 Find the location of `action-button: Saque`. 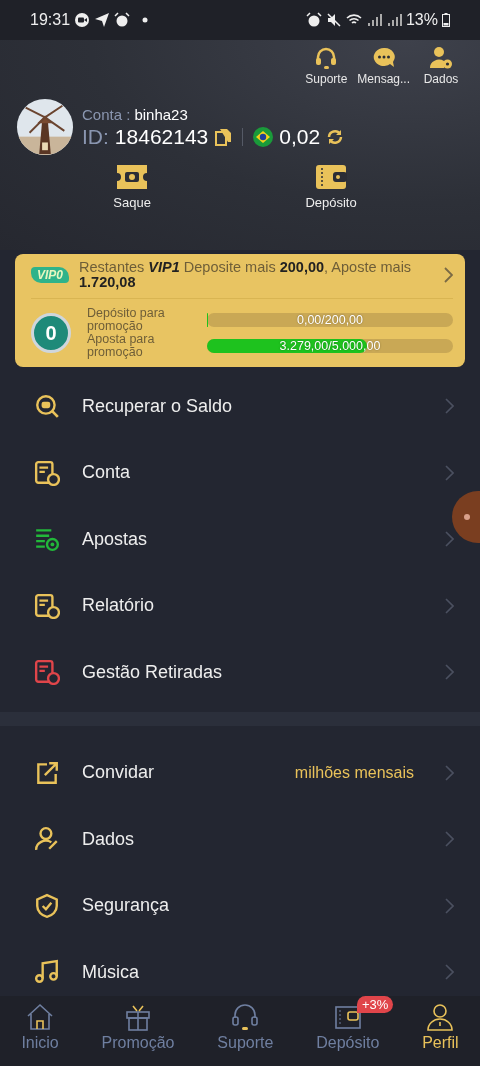

action-button: Saque is located at coordinates (132, 187).